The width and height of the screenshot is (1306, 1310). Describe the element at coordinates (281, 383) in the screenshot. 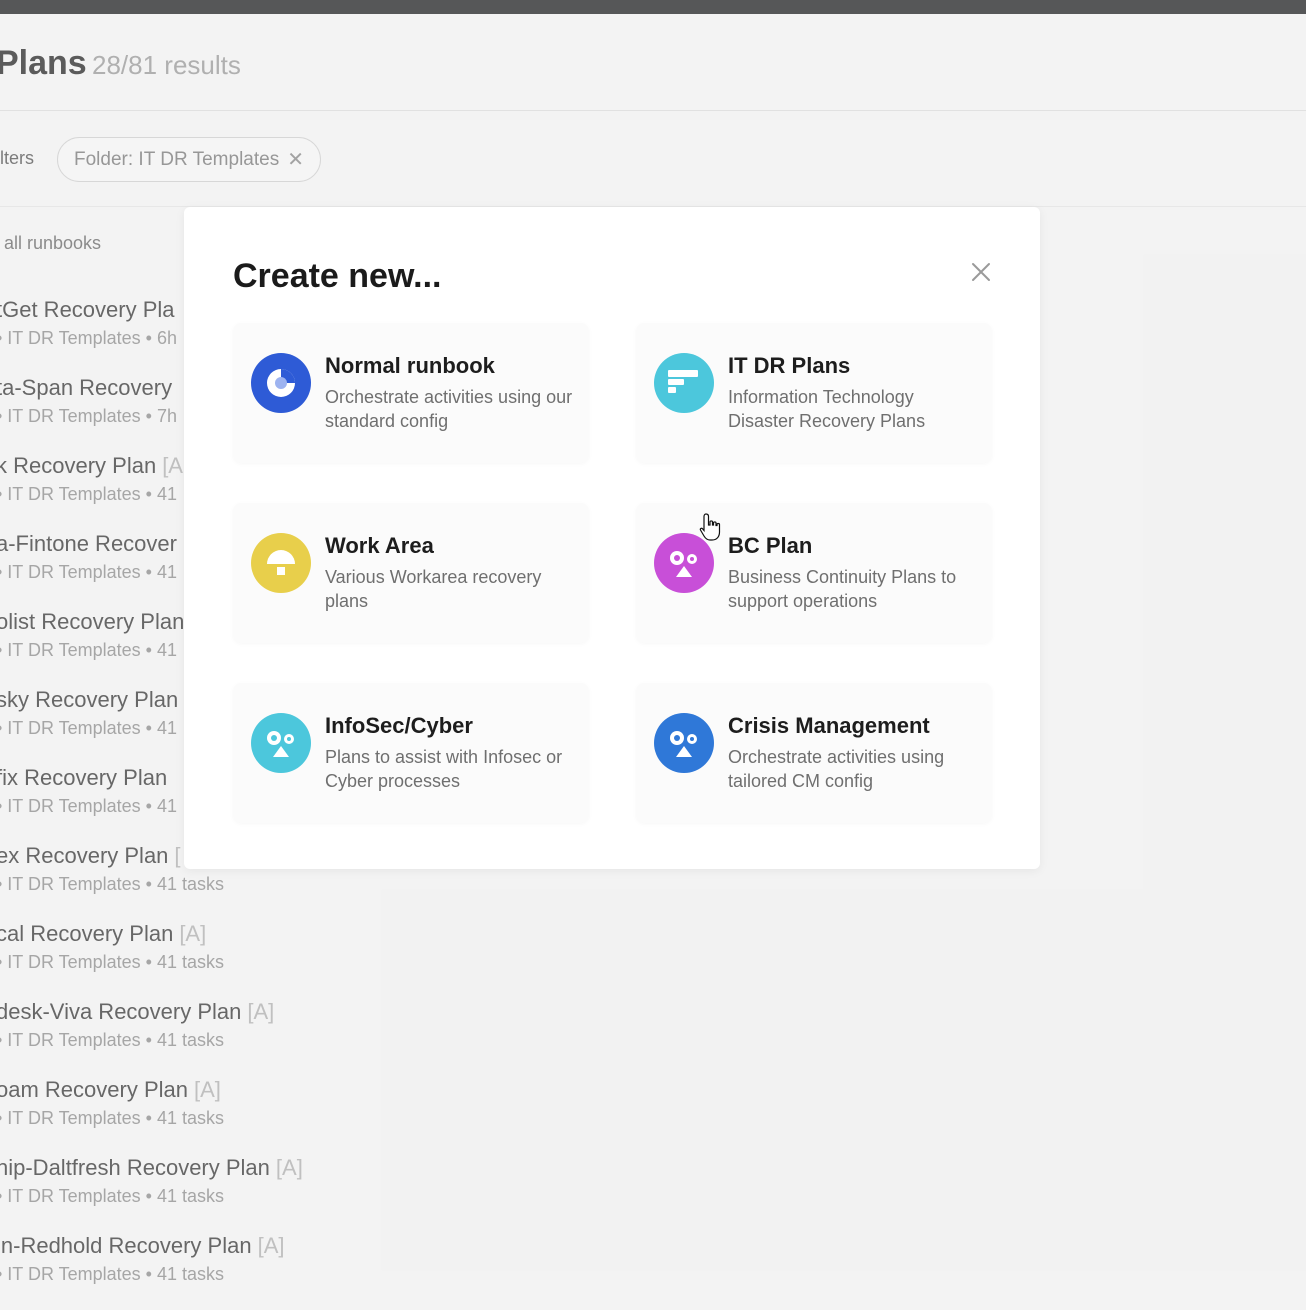

I see `normal-runbook-icon` at that location.